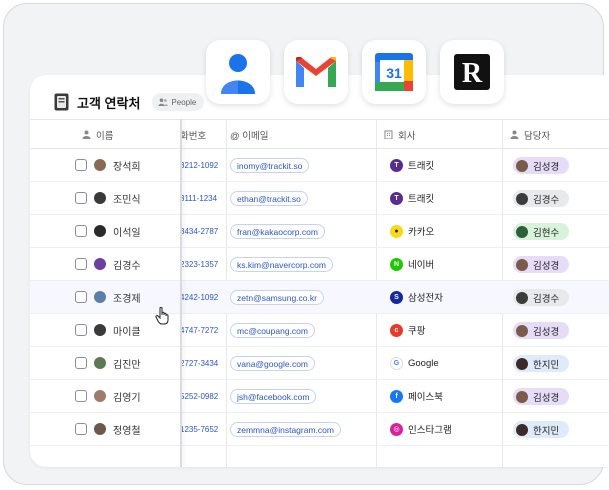 The height and width of the screenshot is (490, 609). I want to click on name-cell: 정영철, so click(108, 429).